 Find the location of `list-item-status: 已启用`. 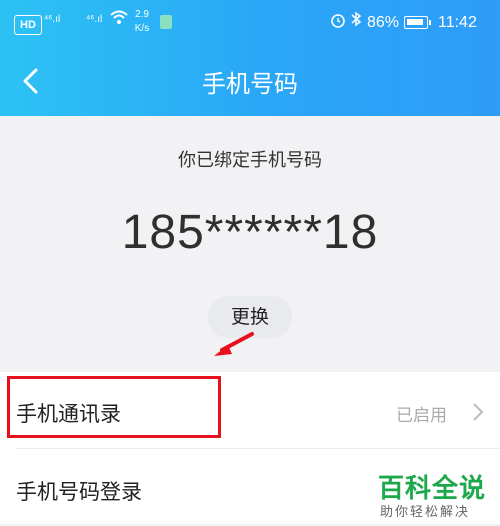

list-item-status: 已启用 is located at coordinates (421, 416).